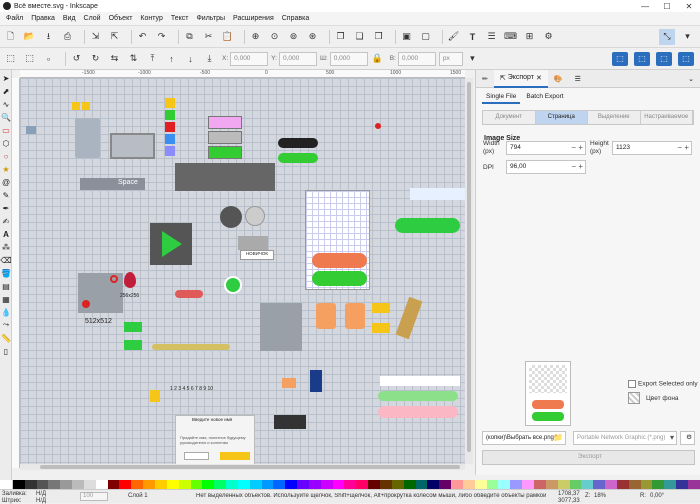 The width and height of the screenshot is (700, 504). Describe the element at coordinates (409, 318) in the screenshot. I see `pencil-shape` at that location.